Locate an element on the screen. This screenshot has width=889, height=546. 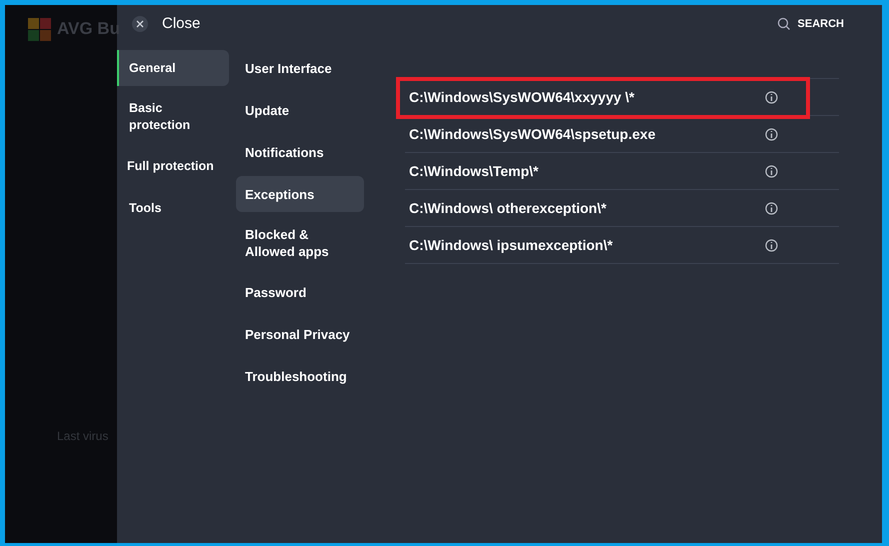
subcategory-item: Password is located at coordinates (300, 292).